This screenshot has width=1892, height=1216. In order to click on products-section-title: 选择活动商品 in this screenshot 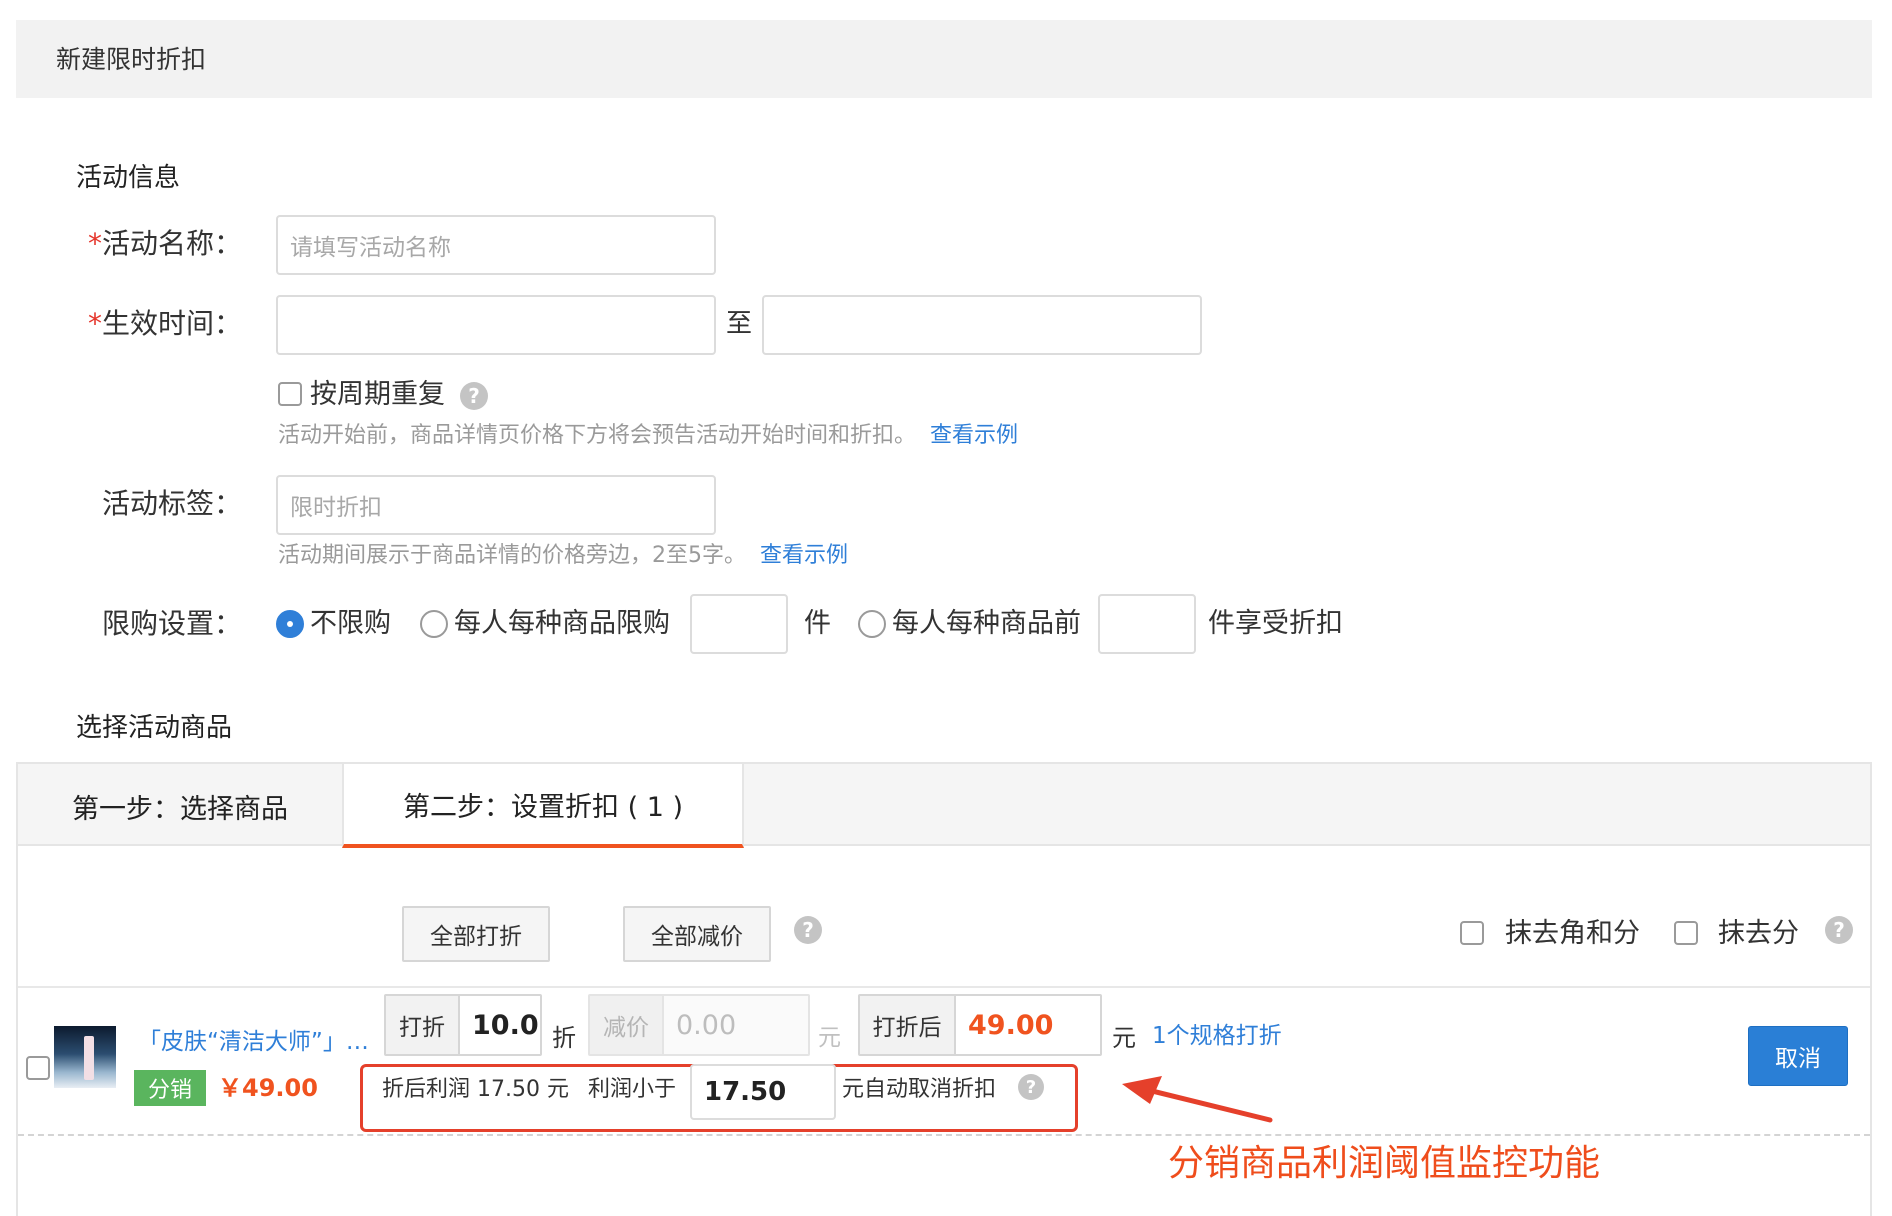, I will do `click(154, 728)`.